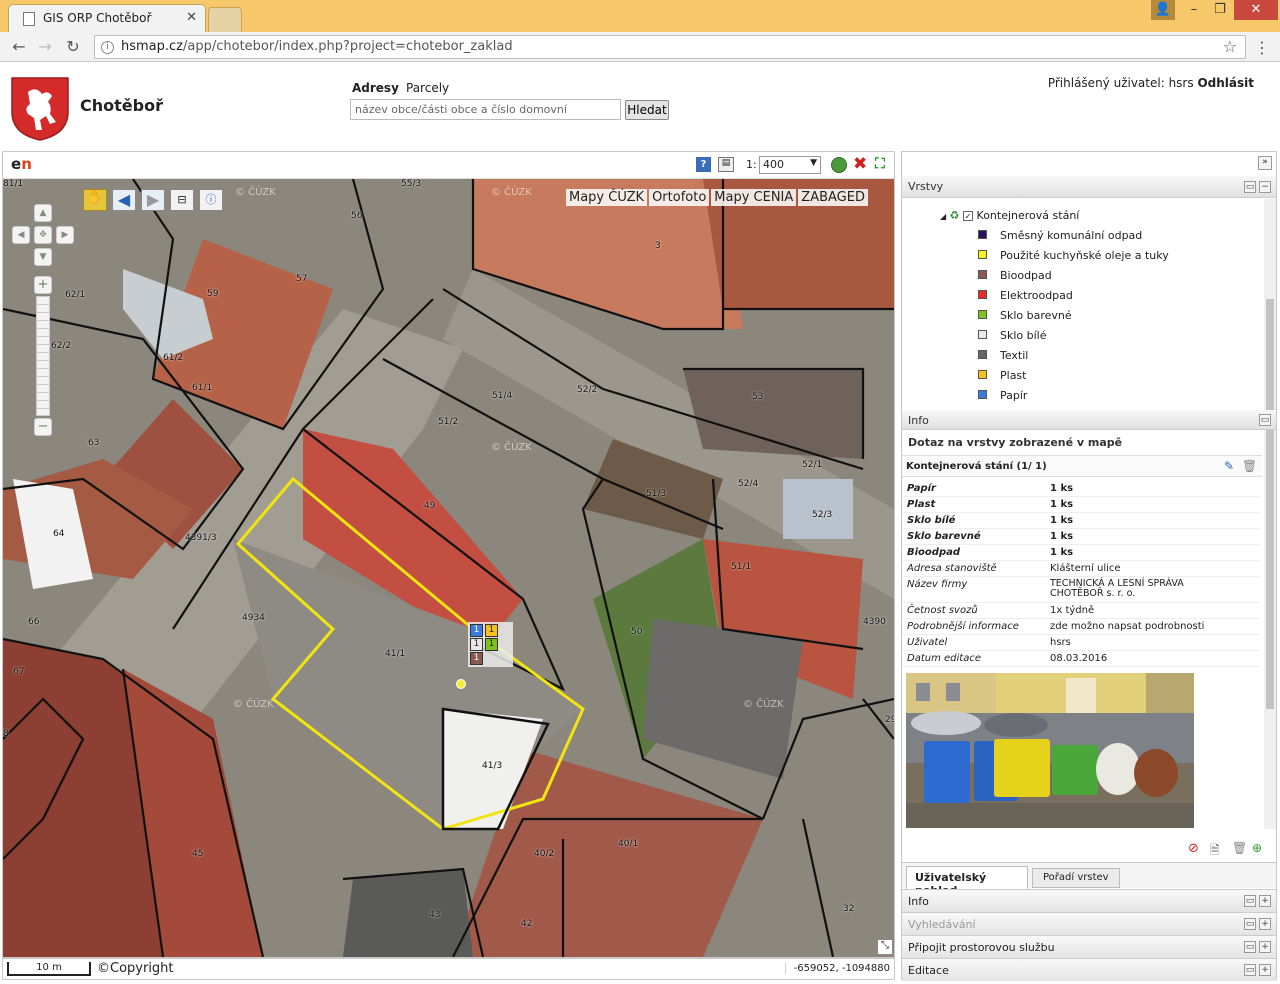 This screenshot has height=984, width=1280. What do you see at coordinates (647, 110) in the screenshot?
I see `search-button: Hledat` at bounding box center [647, 110].